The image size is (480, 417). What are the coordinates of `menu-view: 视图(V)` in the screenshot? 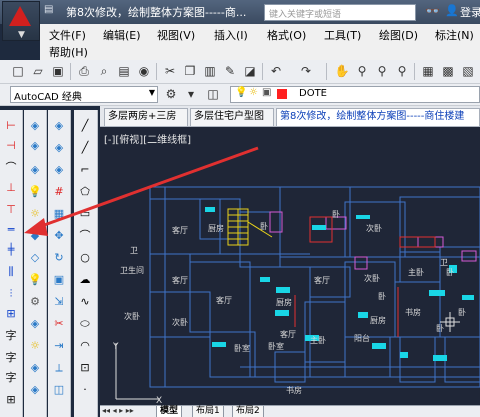 It's located at (176, 35).